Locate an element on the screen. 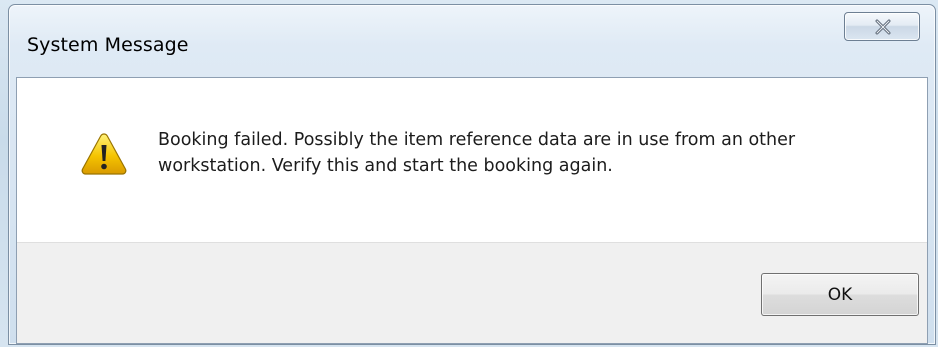  close-icon is located at coordinates (883, 27).